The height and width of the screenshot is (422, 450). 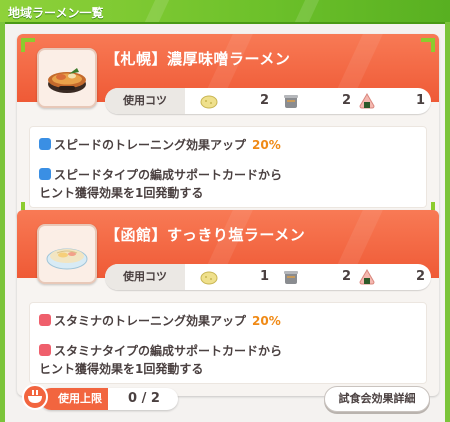 I want to click on usage-limit-value: 0 / 2, so click(x=144, y=398).